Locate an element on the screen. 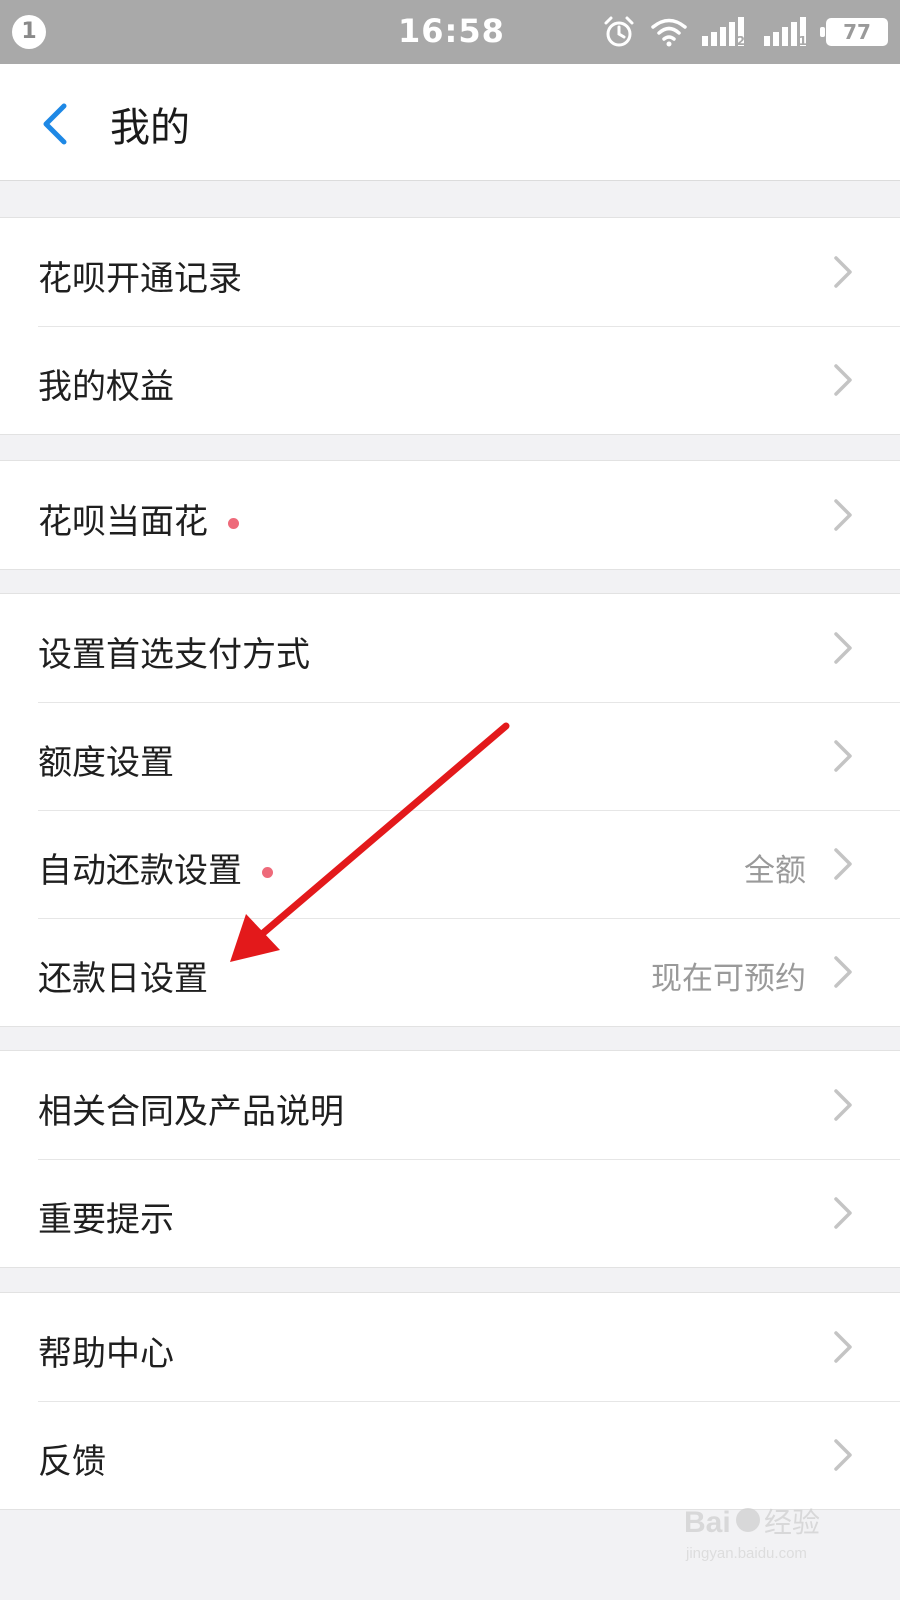 The image size is (900, 1600). menu-item-label: 相关合同及产品说明 is located at coordinates (191, 1112).